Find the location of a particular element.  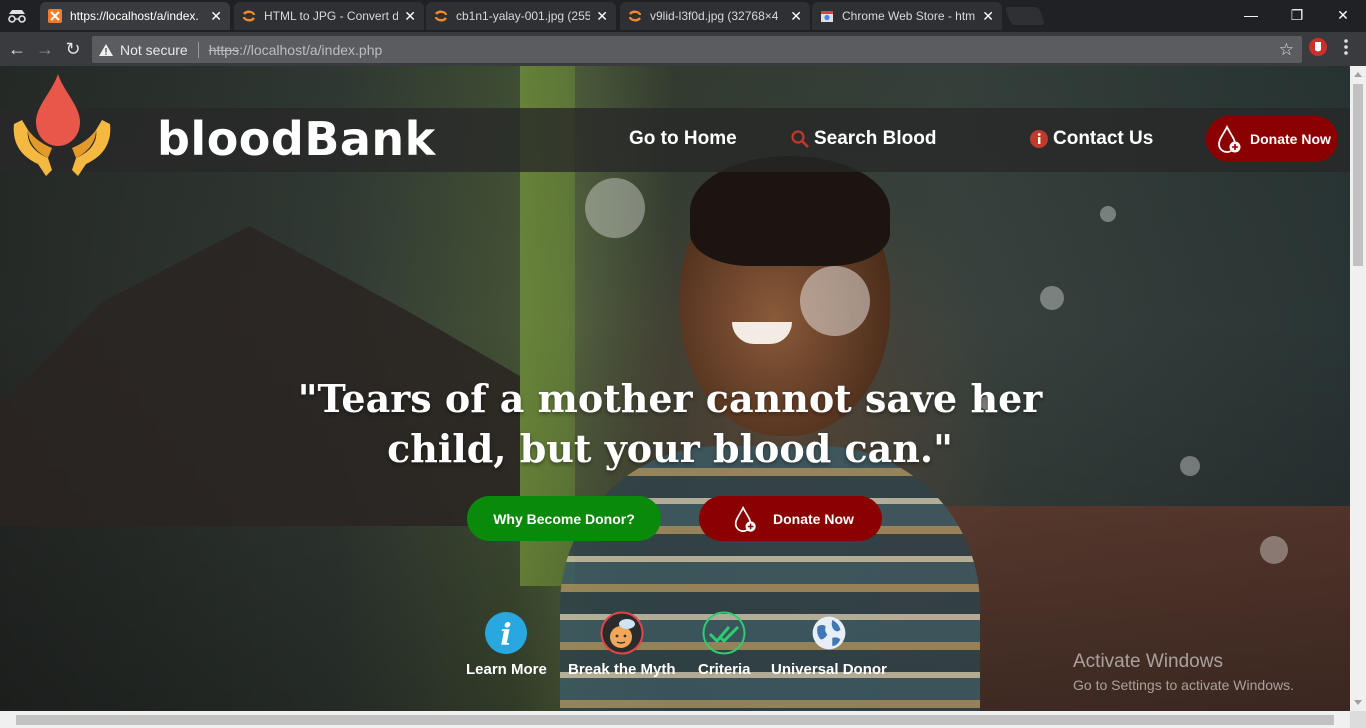

incognito-icon is located at coordinates (17, 16).